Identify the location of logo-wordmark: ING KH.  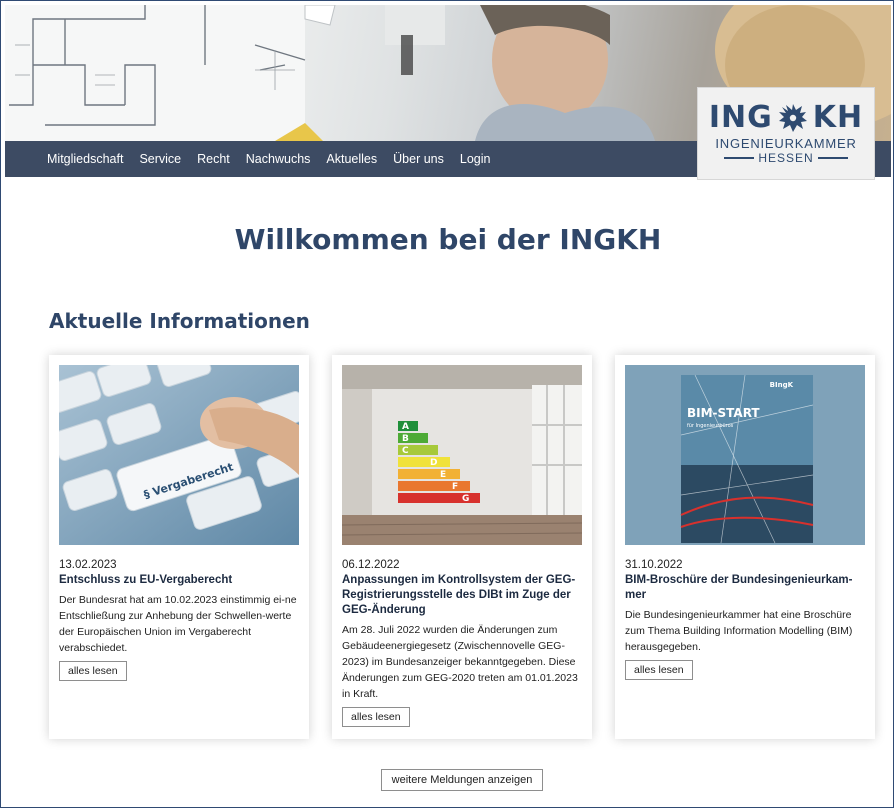
(786, 118).